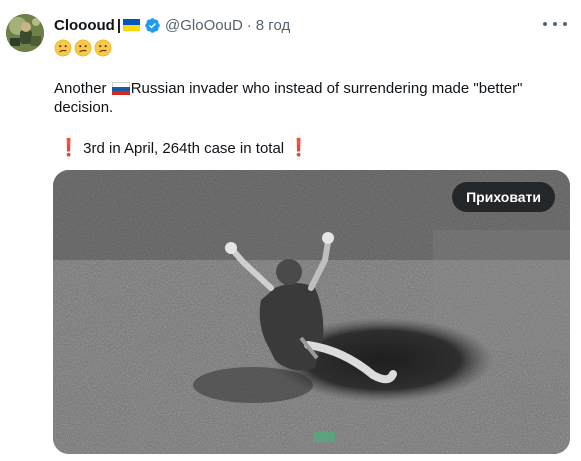  I want to click on tweet-text-line-2: decision., so click(84, 107).